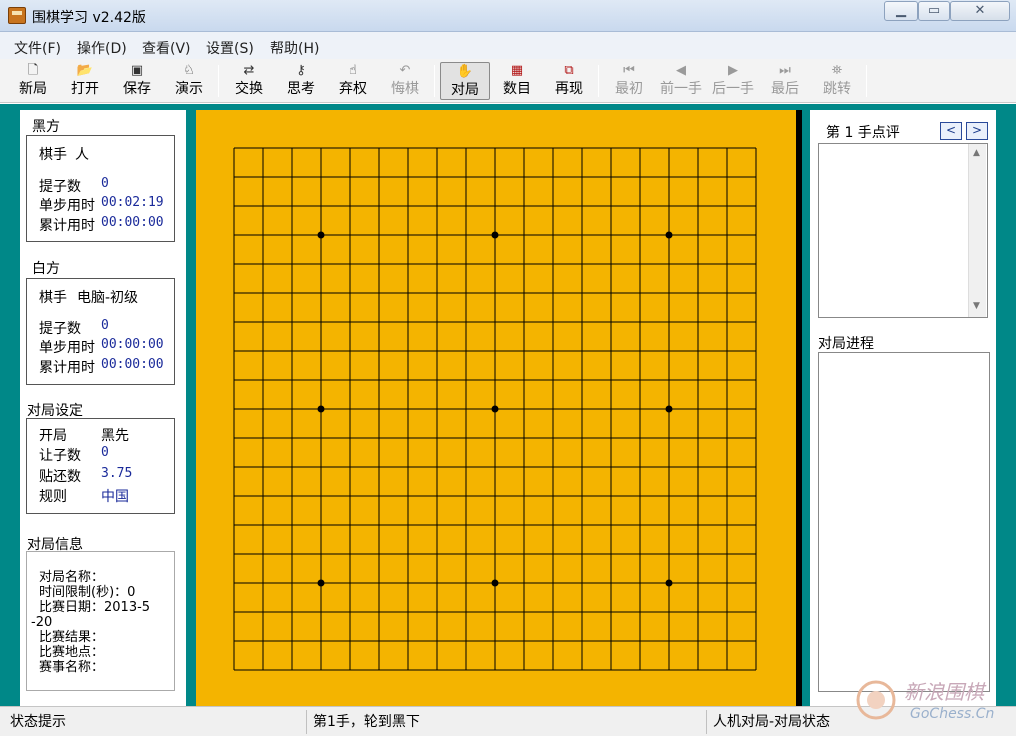  What do you see at coordinates (60, 477) in the screenshot?
I see `komi-label: 贴还数` at bounding box center [60, 477].